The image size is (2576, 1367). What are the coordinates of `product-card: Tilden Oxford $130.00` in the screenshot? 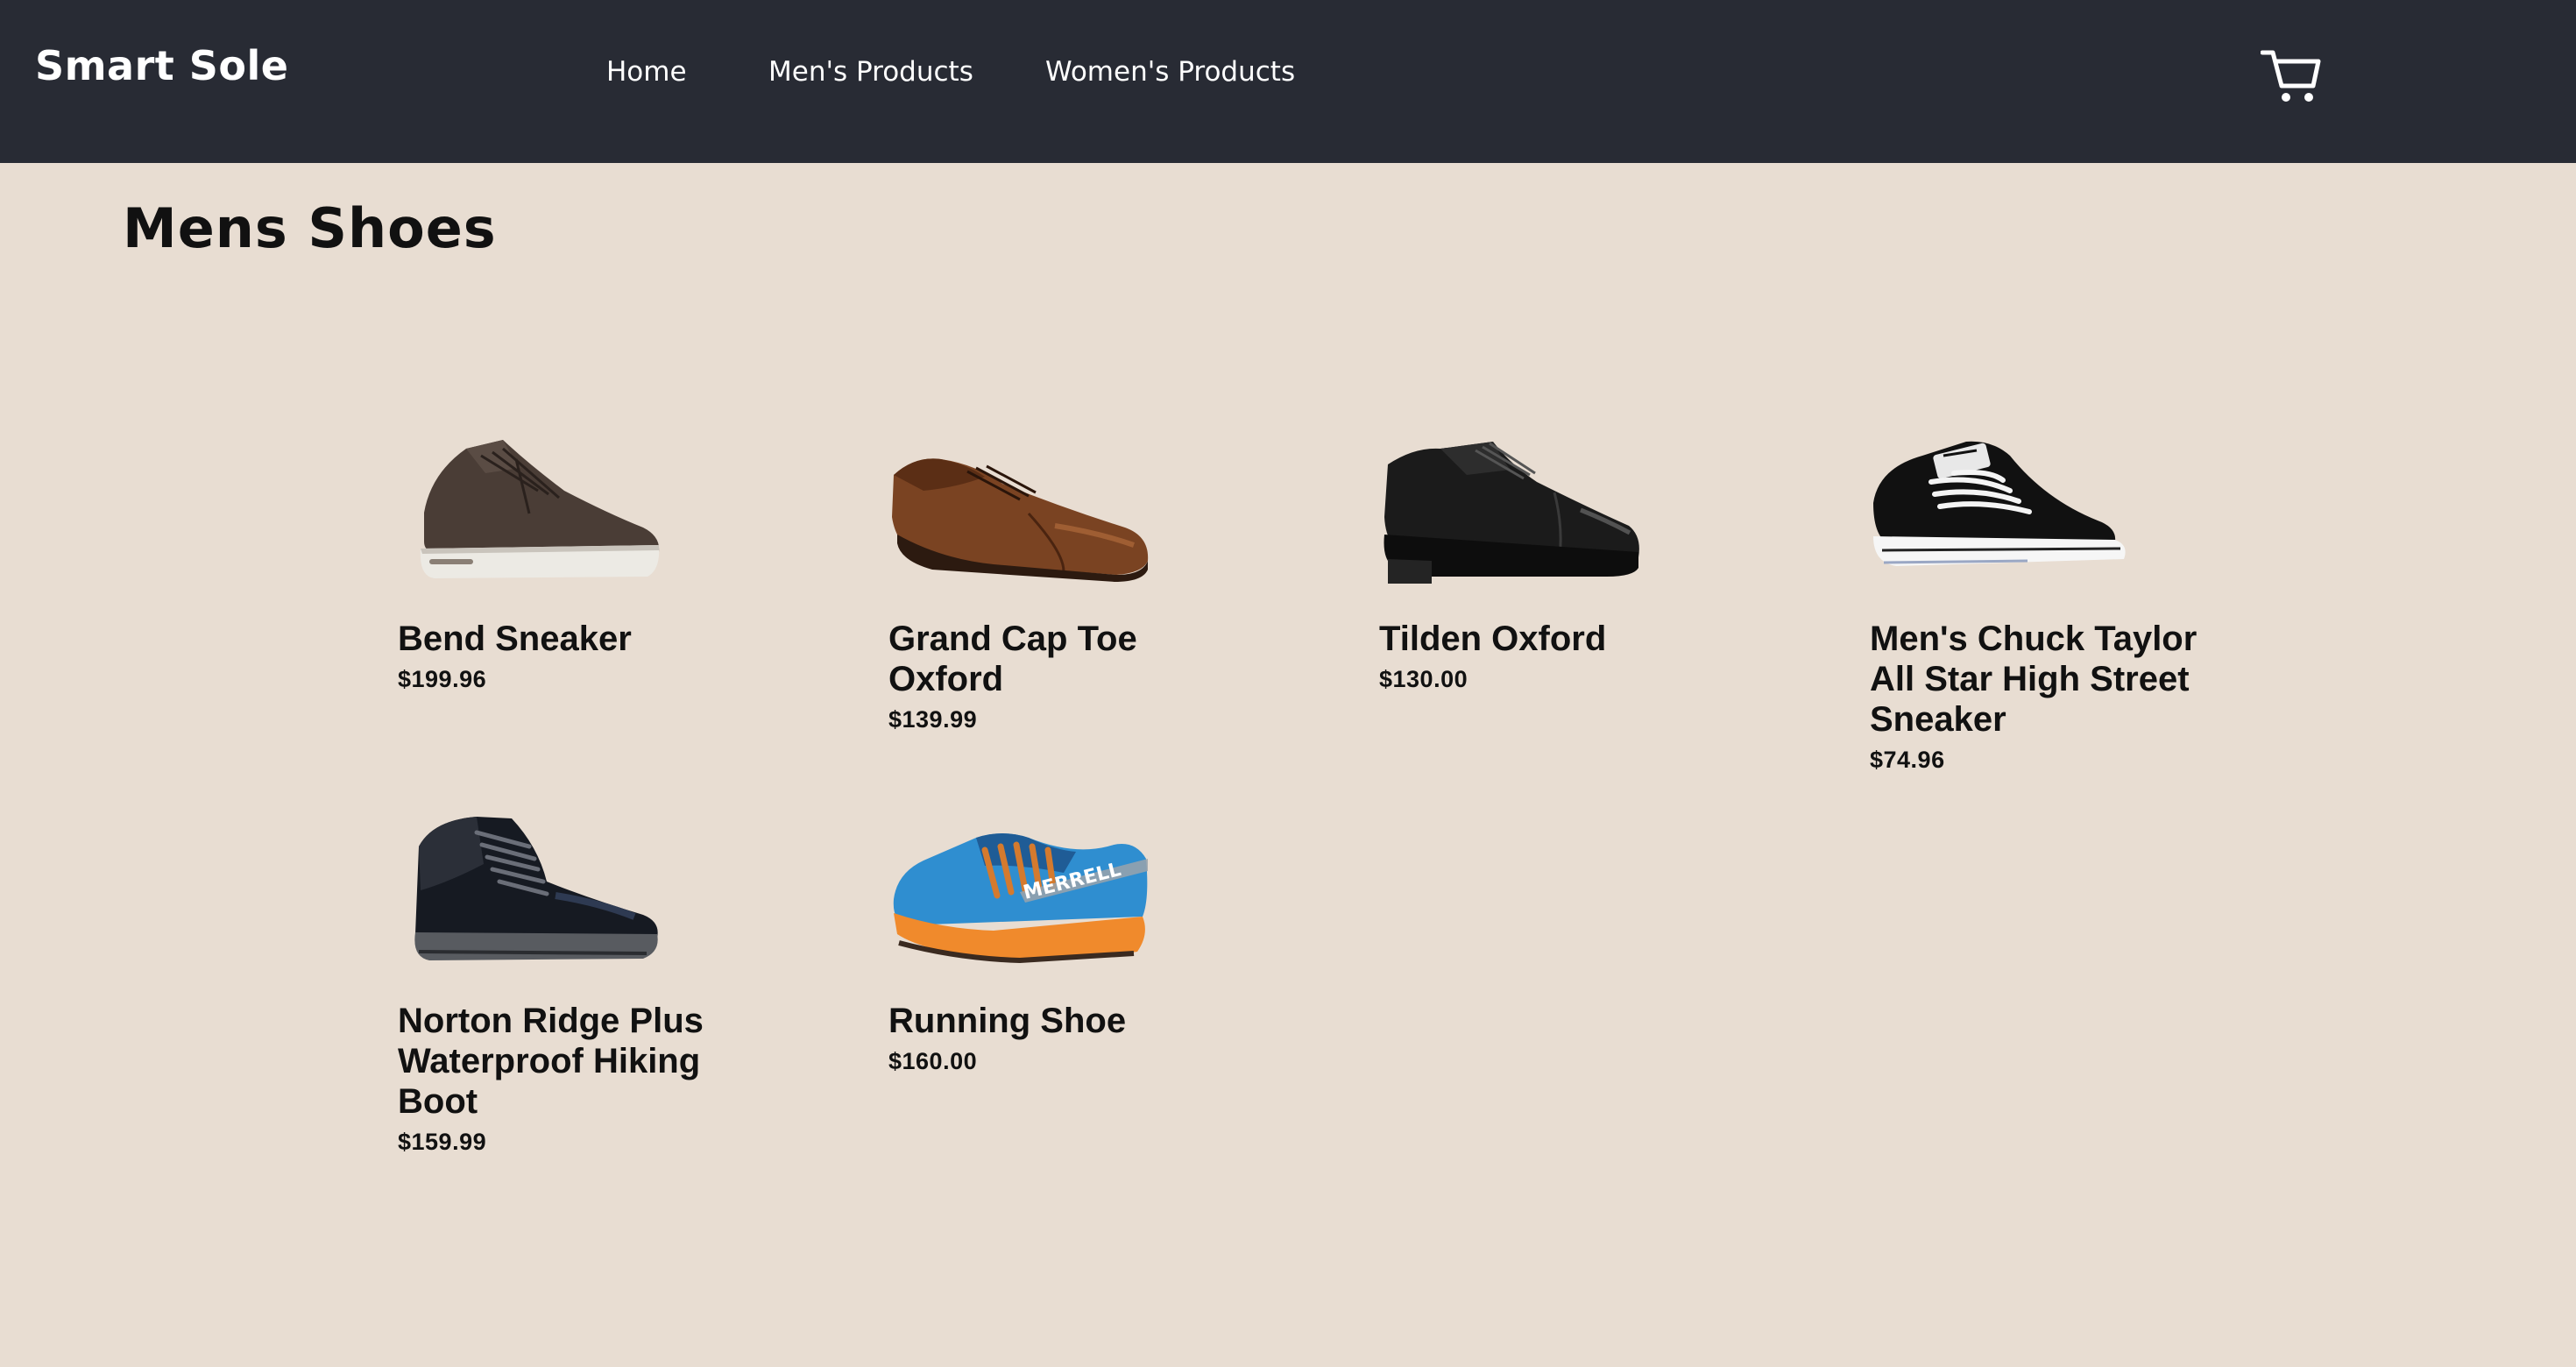 It's located at (1554, 561).